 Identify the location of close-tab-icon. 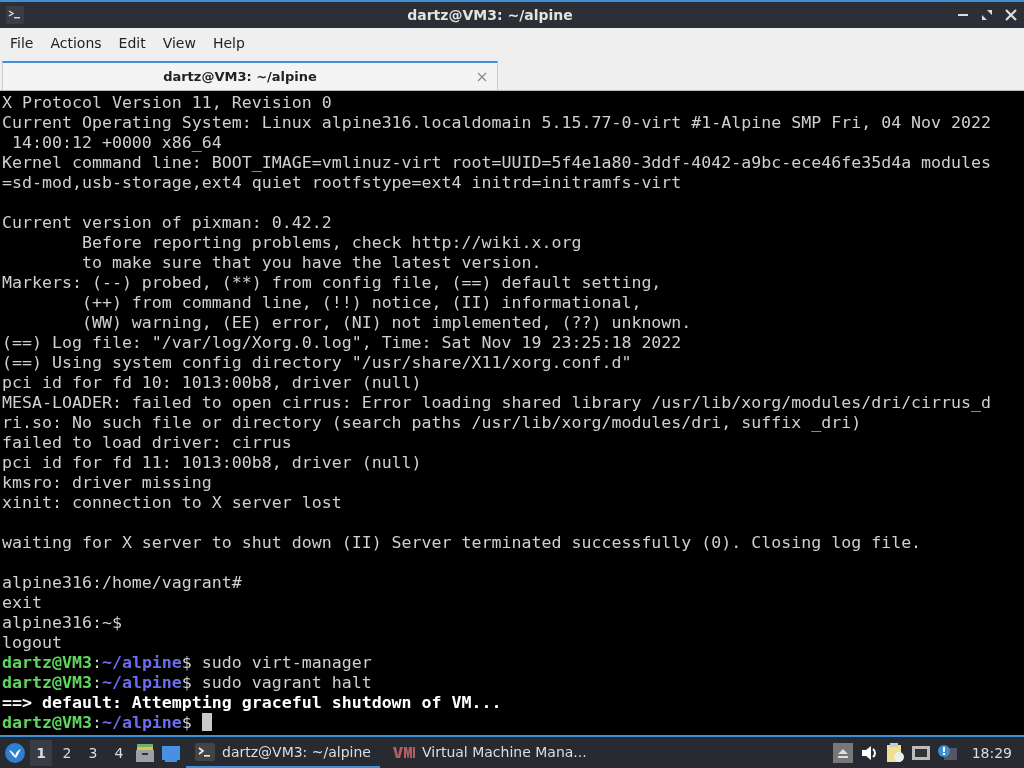
(482, 76).